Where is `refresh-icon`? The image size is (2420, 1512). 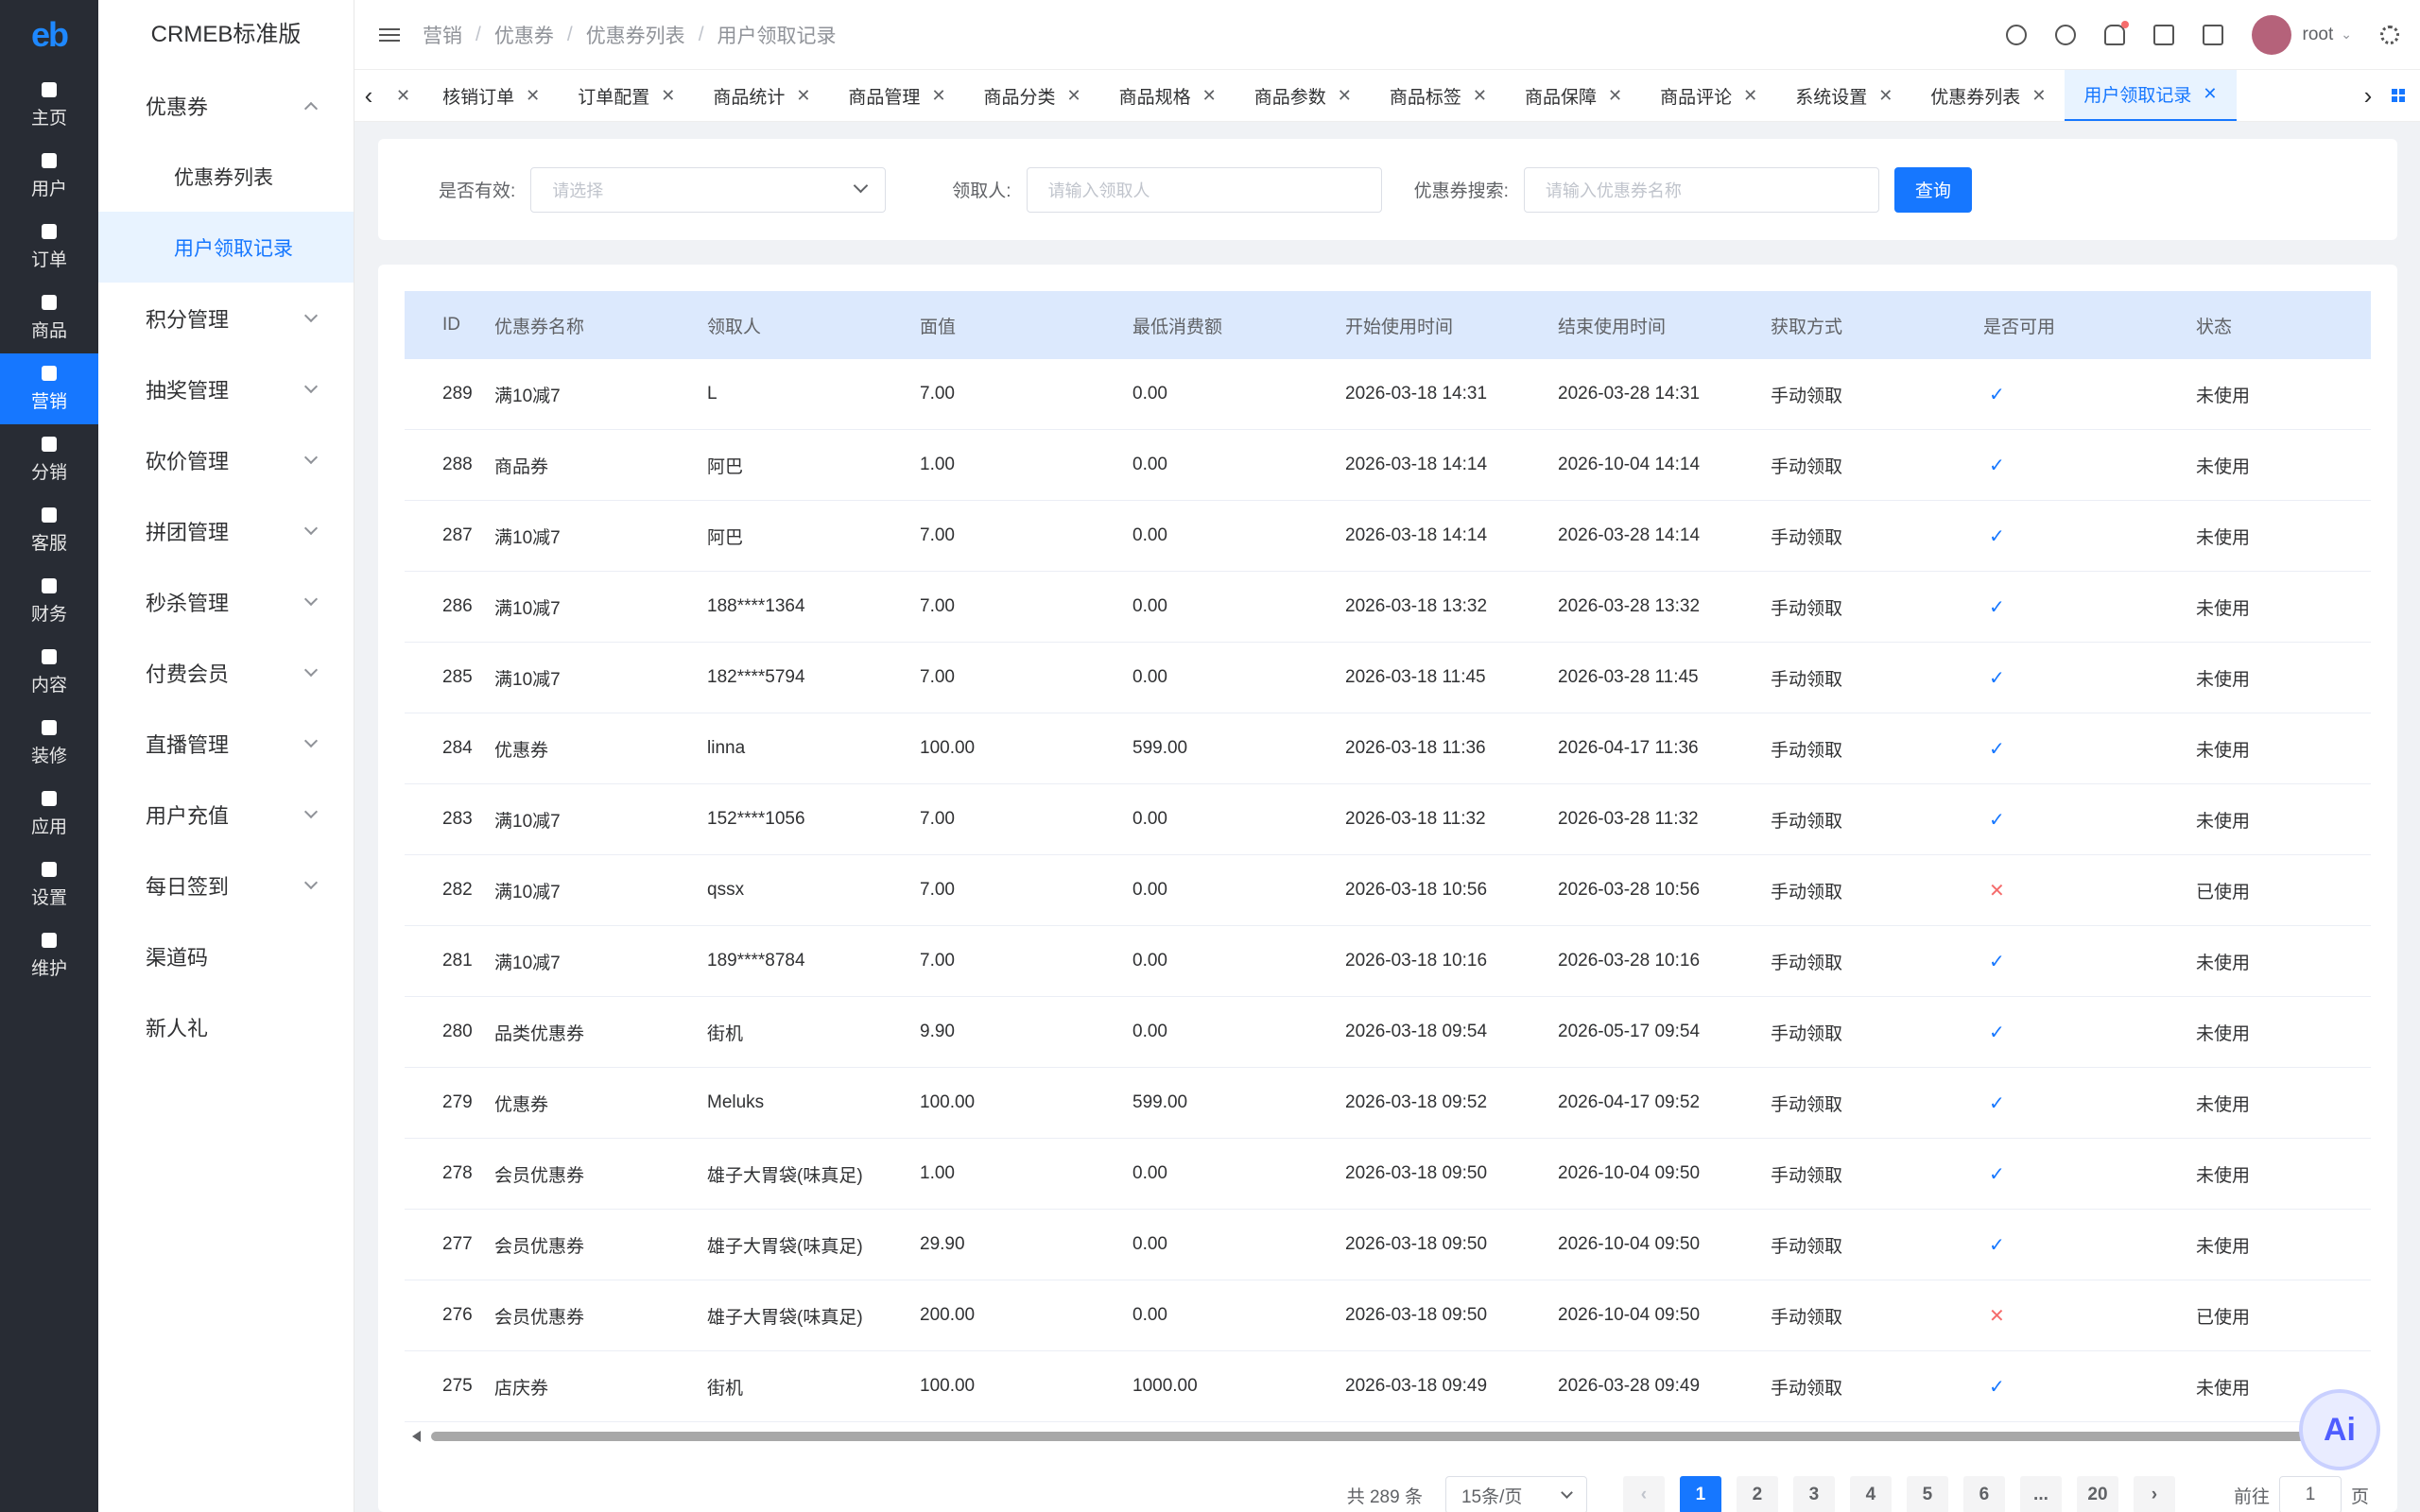 refresh-icon is located at coordinates (2016, 34).